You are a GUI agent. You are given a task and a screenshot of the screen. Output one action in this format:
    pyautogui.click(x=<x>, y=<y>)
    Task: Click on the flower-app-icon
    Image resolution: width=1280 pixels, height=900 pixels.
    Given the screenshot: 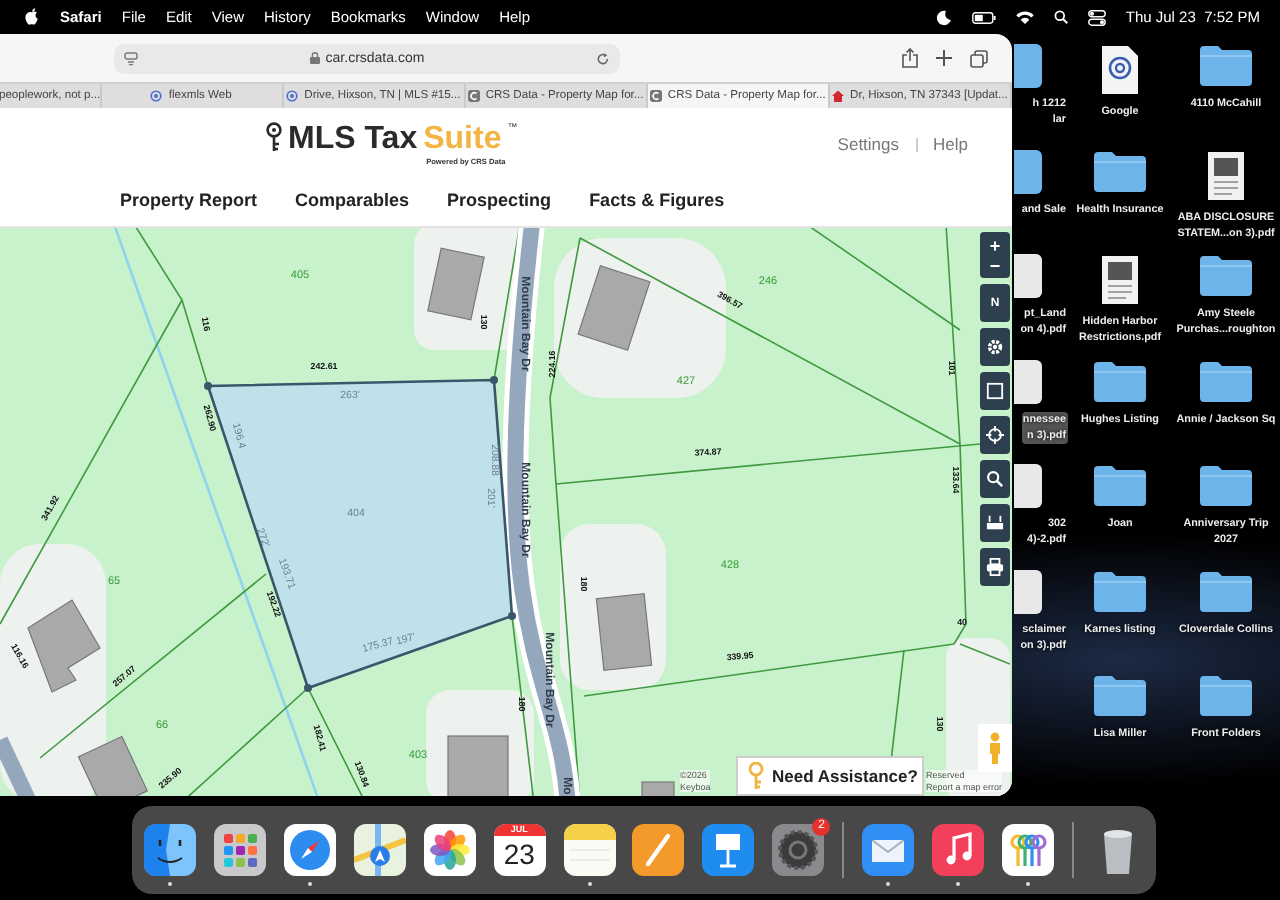 What is the action you would take?
    pyautogui.click(x=449, y=849)
    